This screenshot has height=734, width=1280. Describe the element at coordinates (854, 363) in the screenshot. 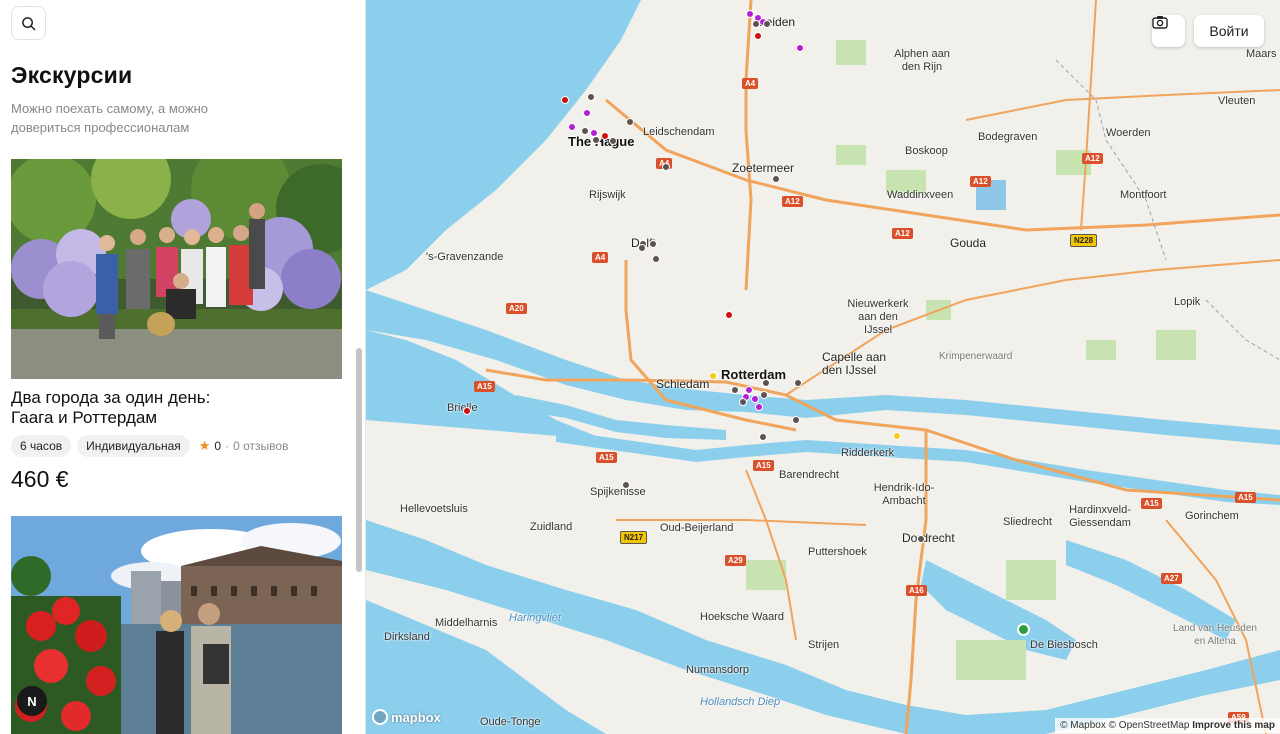

I see `map-label-capelle: Capelle aan den IJssel` at that location.